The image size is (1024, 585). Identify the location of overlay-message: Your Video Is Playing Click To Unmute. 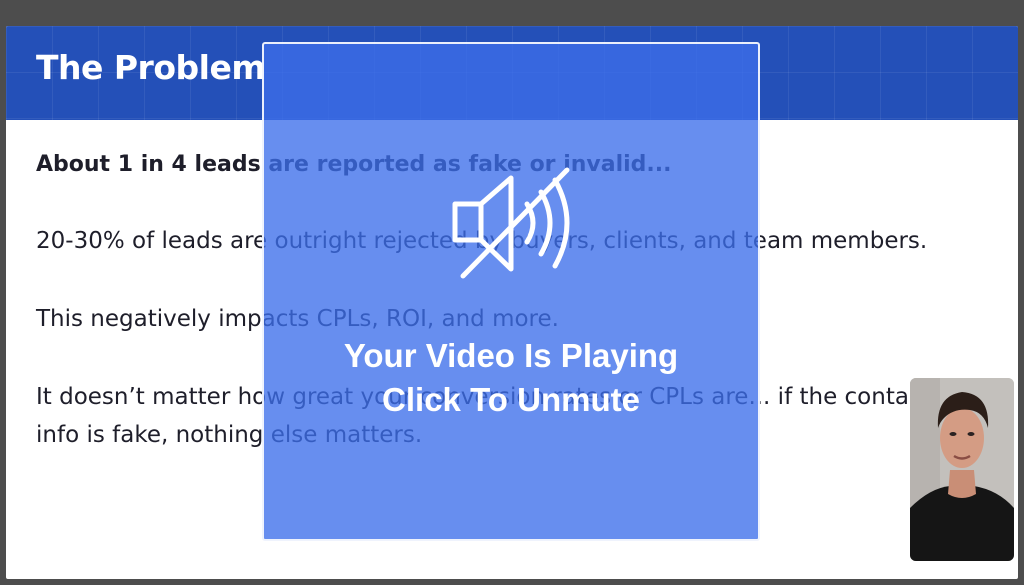
(511, 378).